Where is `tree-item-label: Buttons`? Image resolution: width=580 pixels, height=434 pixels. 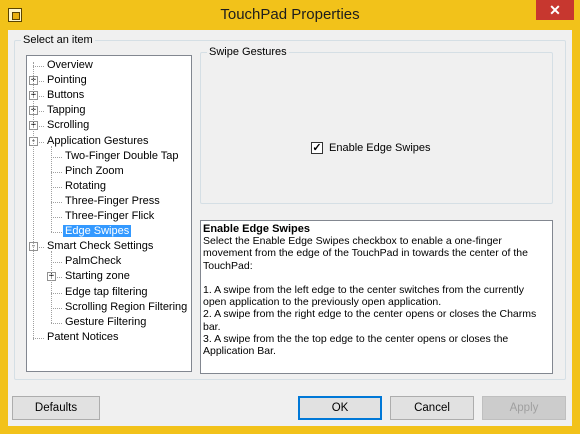 tree-item-label: Buttons is located at coordinates (66, 95).